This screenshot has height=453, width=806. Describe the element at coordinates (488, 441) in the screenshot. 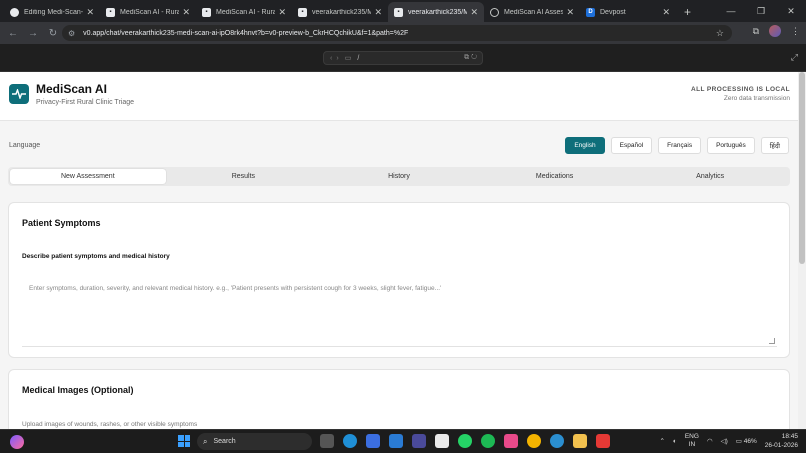

I see `spotify-icon` at that location.